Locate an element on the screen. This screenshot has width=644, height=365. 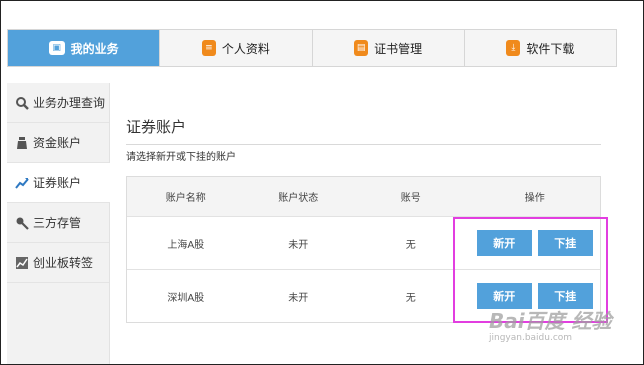
column-header: 操作 is located at coordinates (534, 198).